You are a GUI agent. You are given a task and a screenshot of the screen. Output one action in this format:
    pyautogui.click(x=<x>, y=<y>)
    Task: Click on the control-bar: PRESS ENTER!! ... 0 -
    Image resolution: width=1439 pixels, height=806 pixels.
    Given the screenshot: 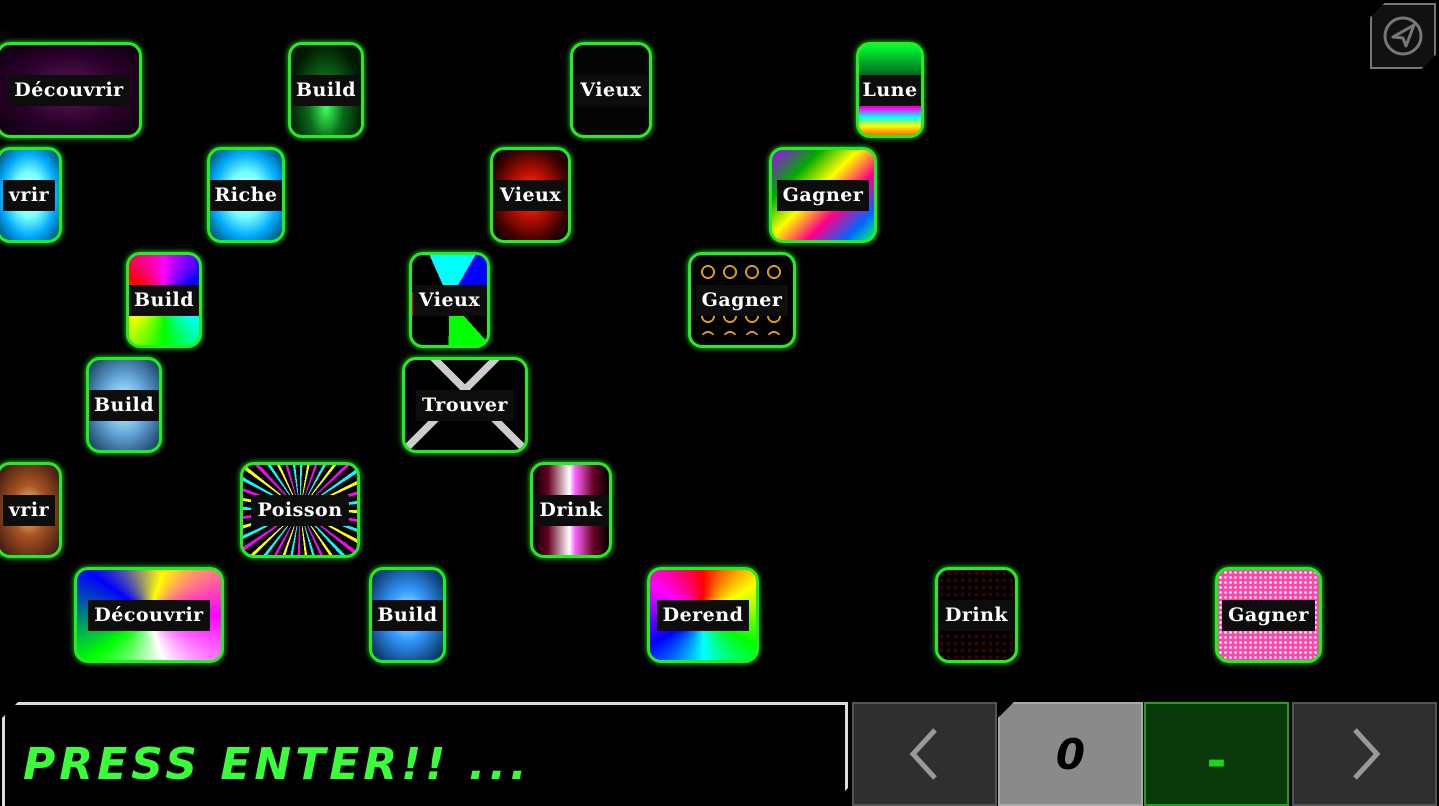 What is the action you would take?
    pyautogui.click(x=719, y=753)
    